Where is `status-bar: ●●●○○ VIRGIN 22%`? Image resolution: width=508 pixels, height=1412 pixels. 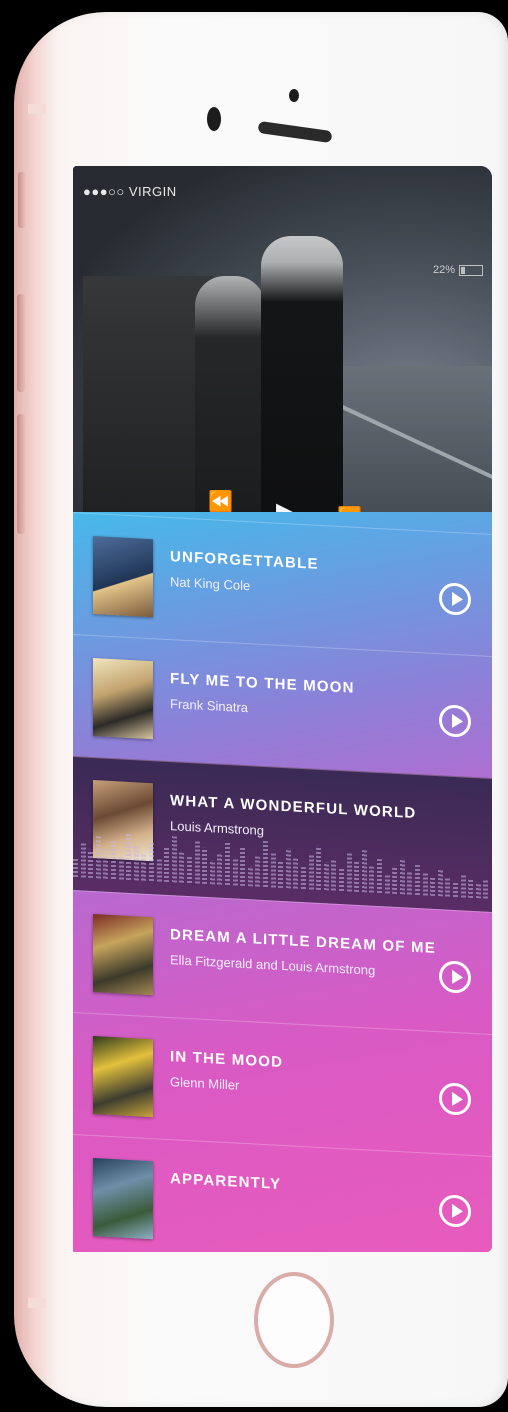 status-bar: ●●●○○ VIRGIN 22% is located at coordinates (284, 230).